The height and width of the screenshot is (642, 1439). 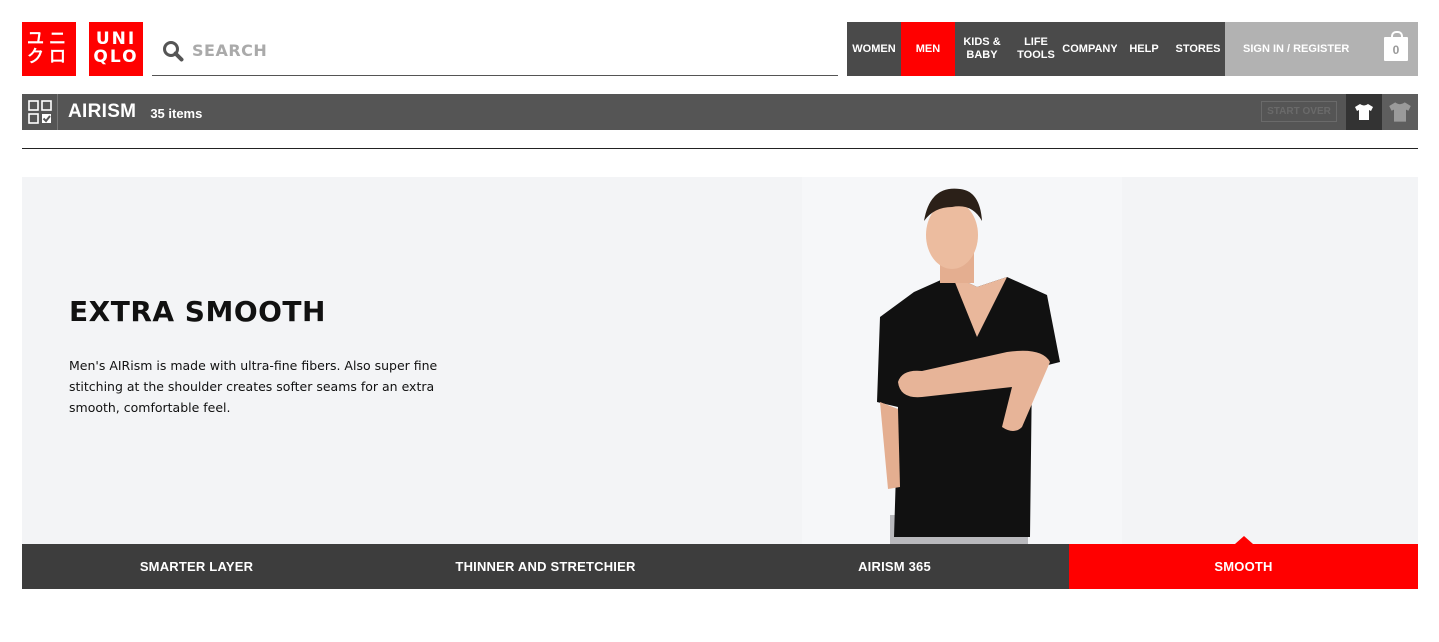 I want to click on shopping-bag-icon: 0, so click(x=1396, y=46).